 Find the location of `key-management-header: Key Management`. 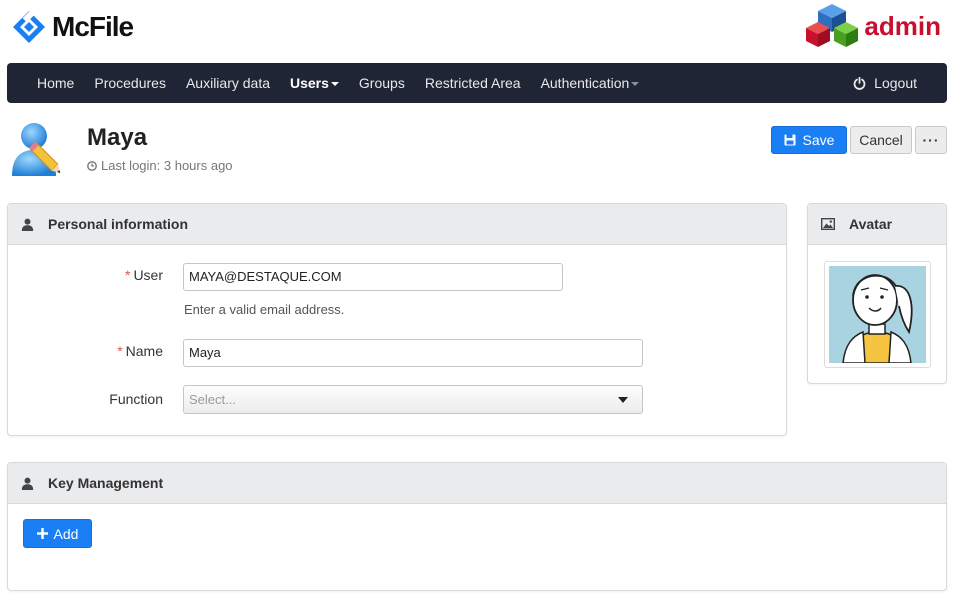

key-management-header: Key Management is located at coordinates (477, 483).